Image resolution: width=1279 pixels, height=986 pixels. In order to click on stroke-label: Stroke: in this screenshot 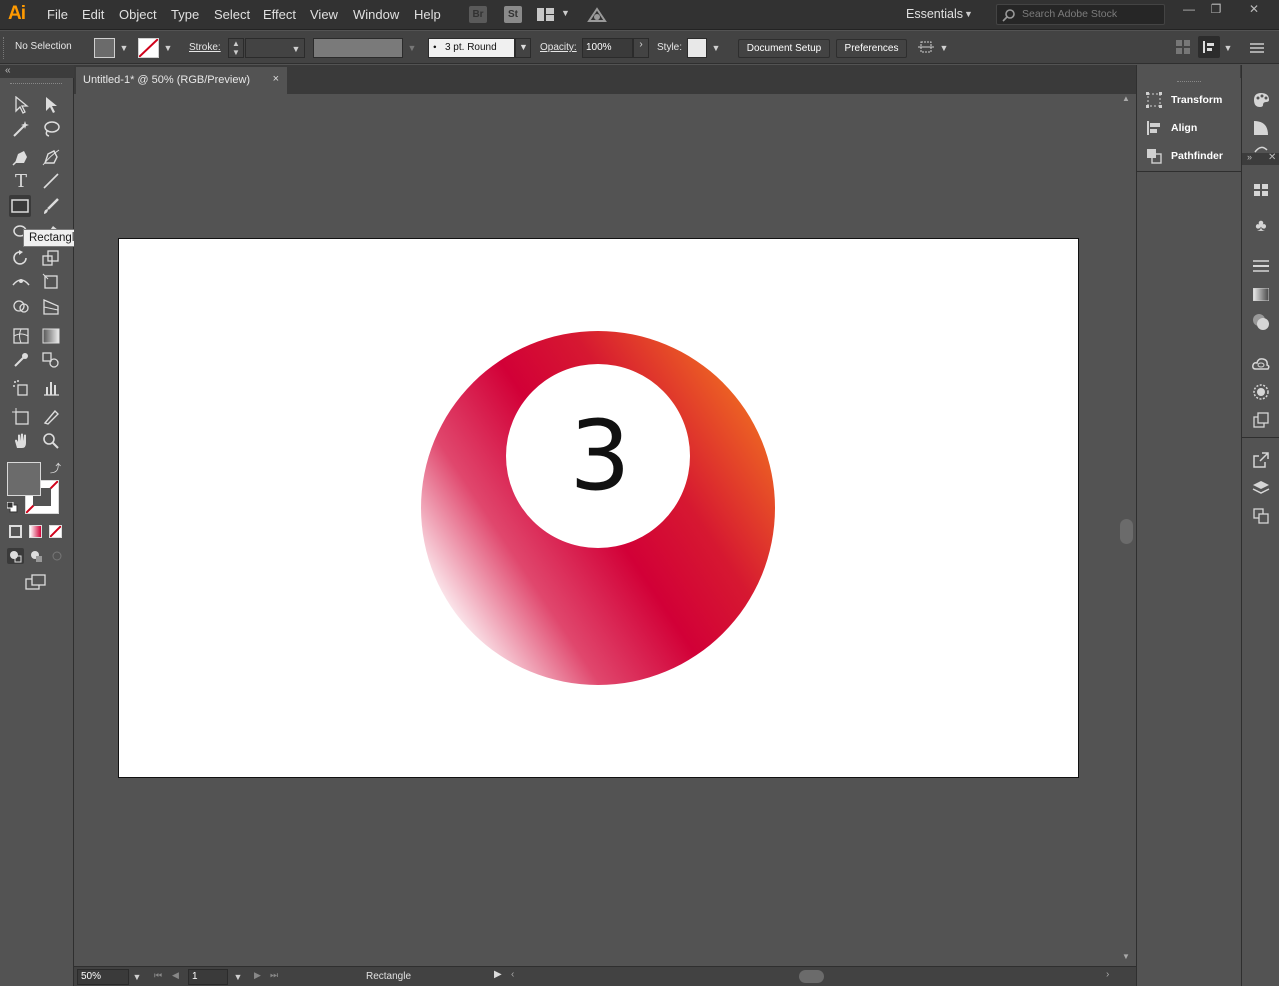, I will do `click(205, 47)`.